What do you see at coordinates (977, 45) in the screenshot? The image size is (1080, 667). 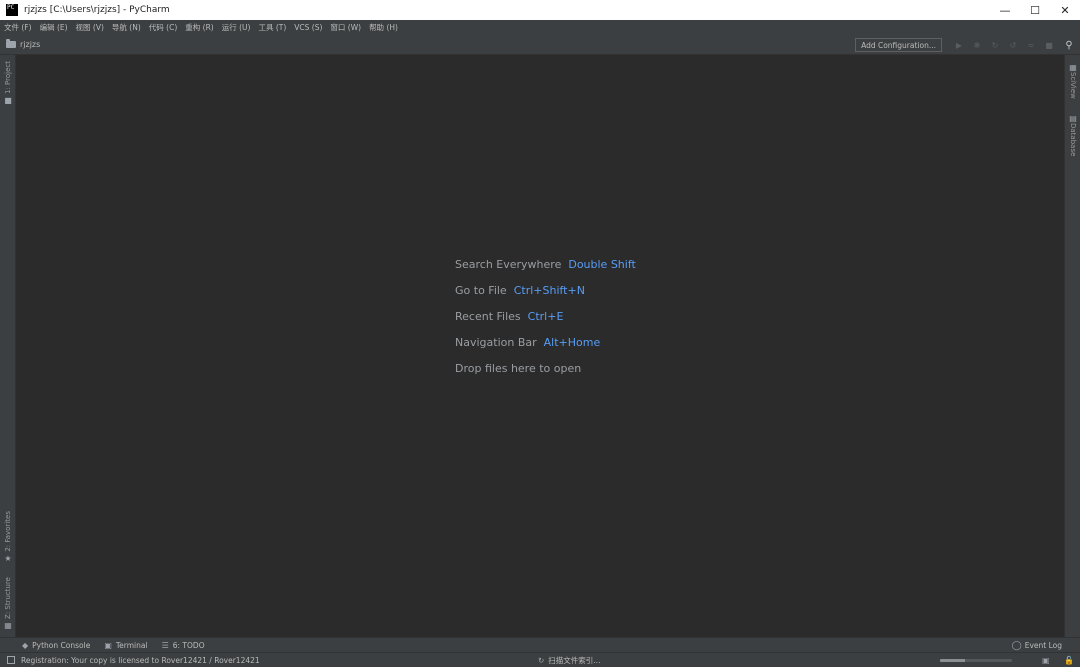 I see `debug-icon: ❋` at bounding box center [977, 45].